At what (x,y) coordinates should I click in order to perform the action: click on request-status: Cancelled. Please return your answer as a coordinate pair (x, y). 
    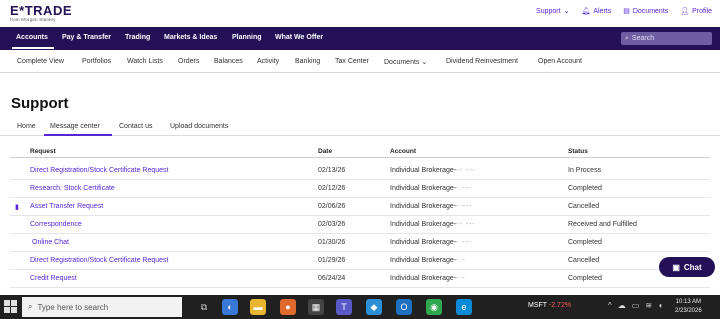
    Looking at the image, I should click on (584, 206).